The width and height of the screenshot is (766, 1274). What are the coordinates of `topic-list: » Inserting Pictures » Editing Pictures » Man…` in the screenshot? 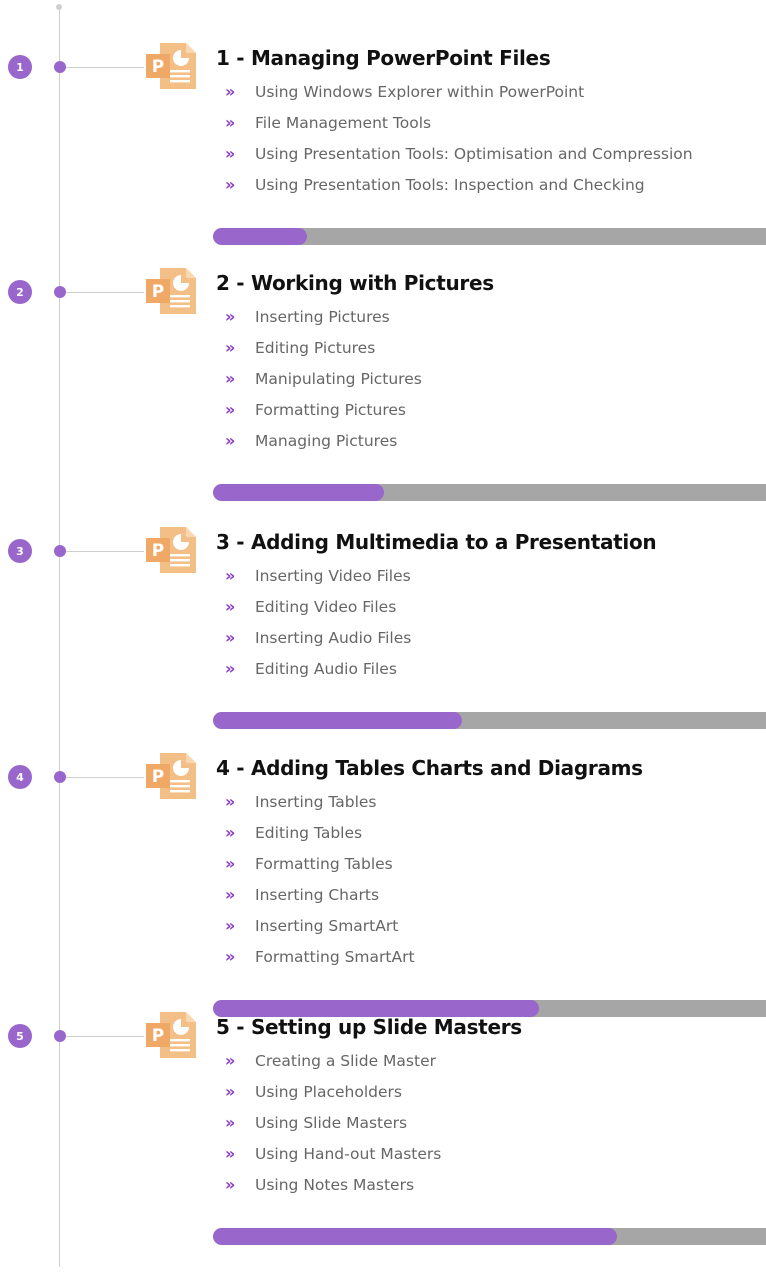 It's located at (323, 385).